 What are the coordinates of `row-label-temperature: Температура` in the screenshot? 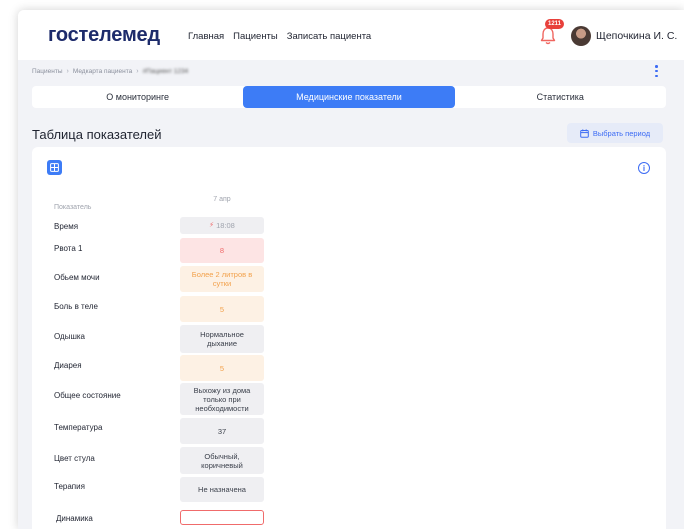 It's located at (78, 427).